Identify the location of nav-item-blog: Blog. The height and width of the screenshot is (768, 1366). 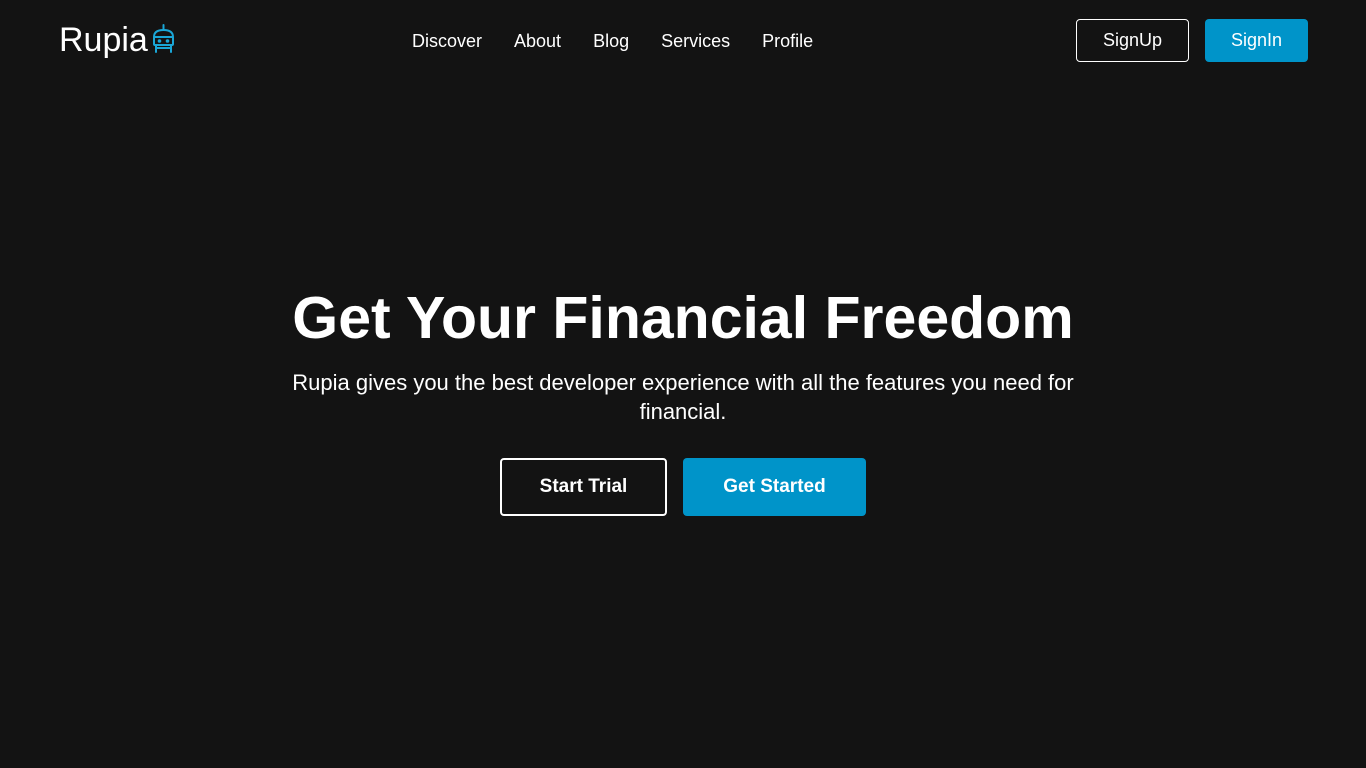
(611, 41).